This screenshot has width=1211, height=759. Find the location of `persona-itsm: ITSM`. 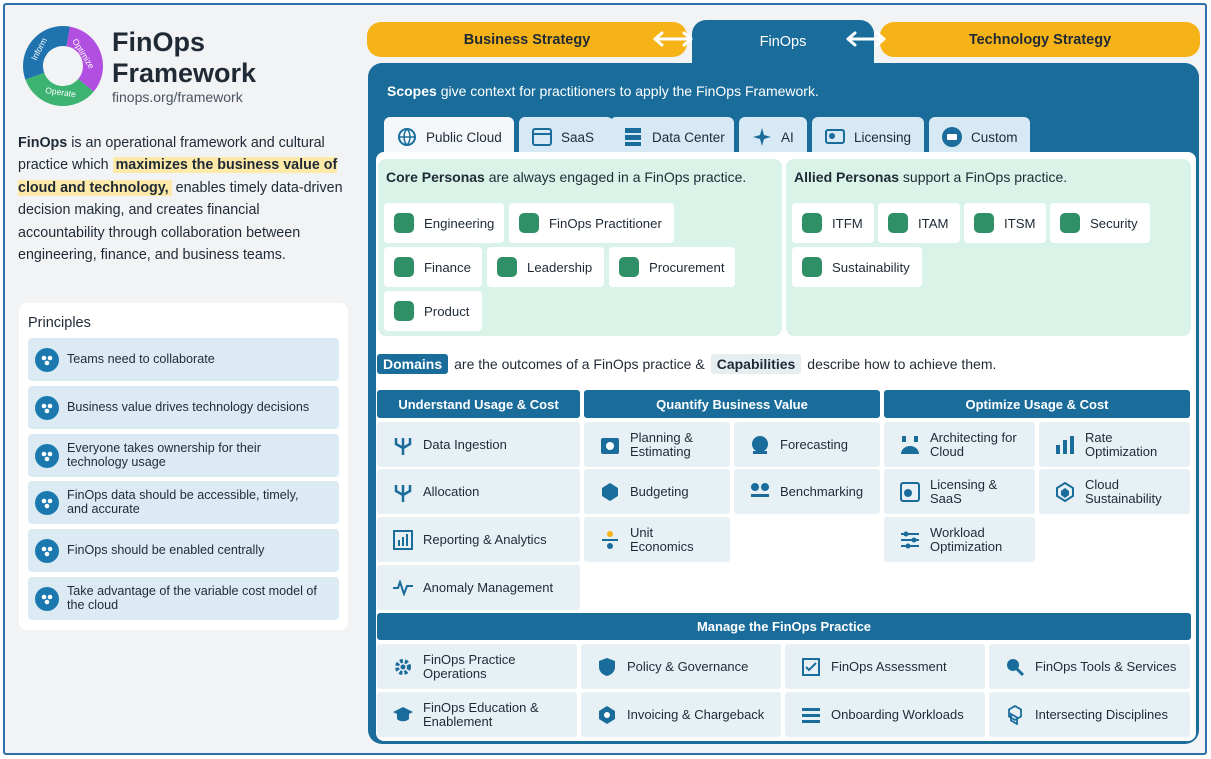

persona-itsm: ITSM is located at coordinates (1005, 223).